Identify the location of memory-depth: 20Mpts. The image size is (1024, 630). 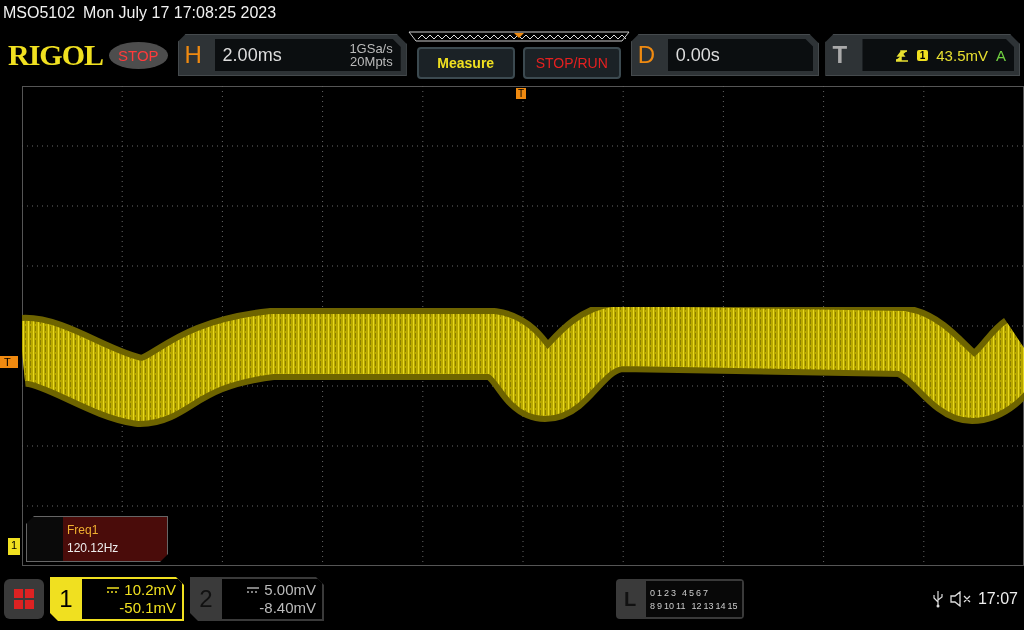
(371, 61).